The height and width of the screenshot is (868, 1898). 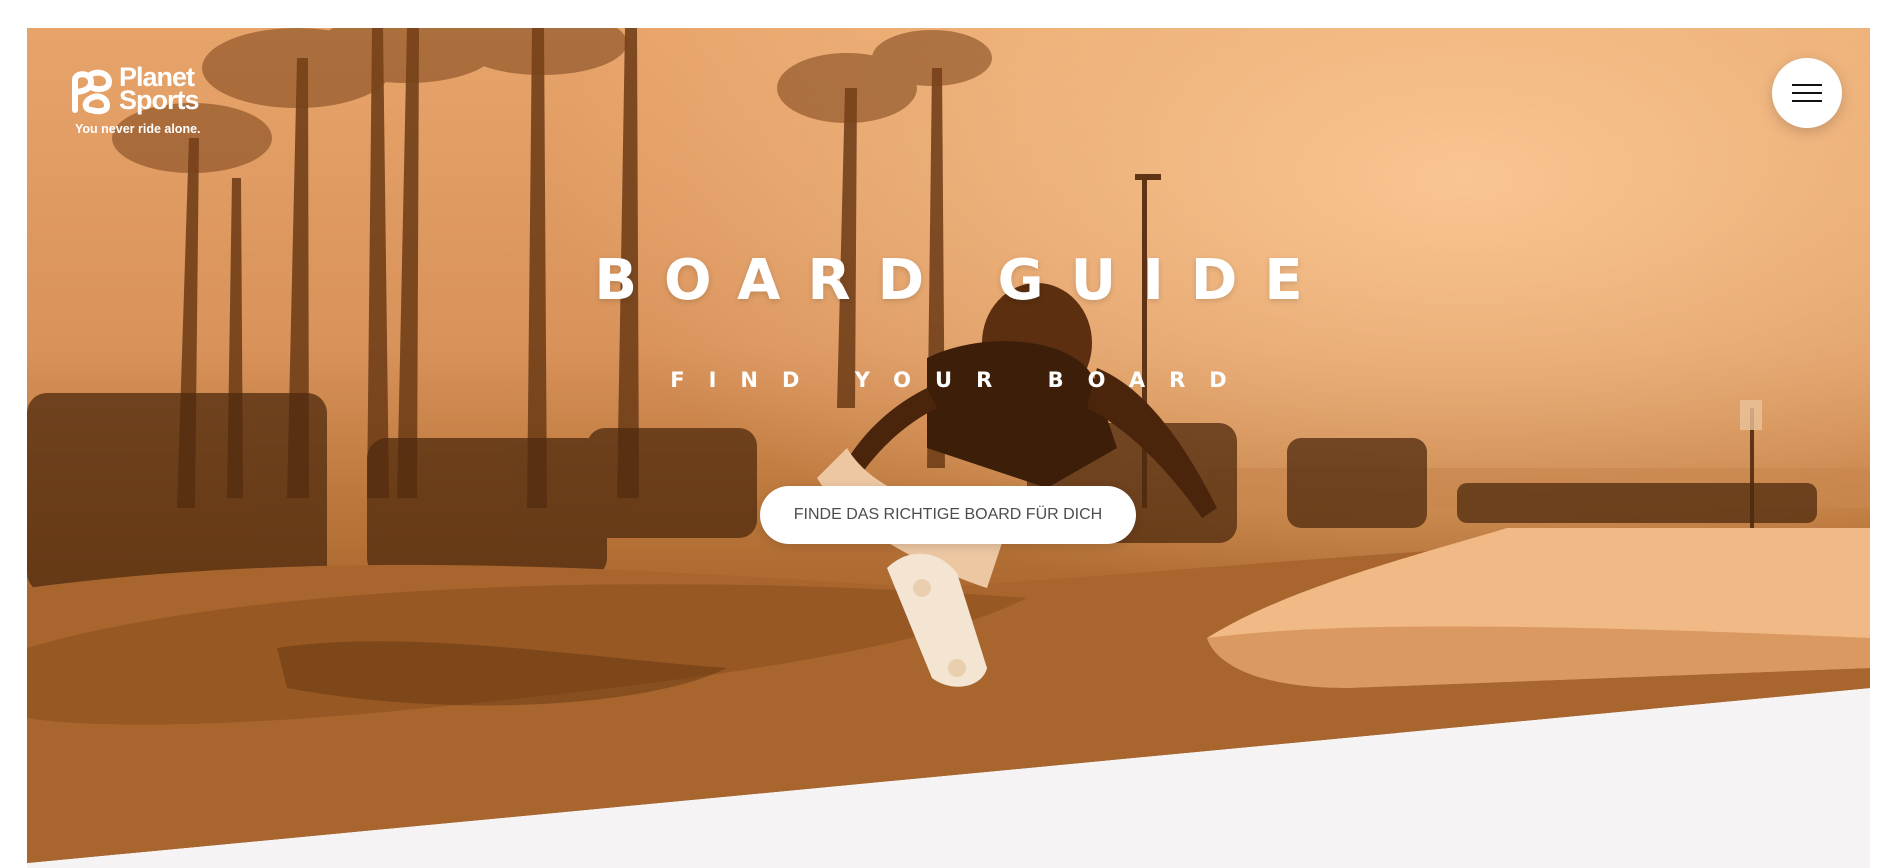 I want to click on brand-logo: Planet Sports You never ride alone., so click(x=145, y=104).